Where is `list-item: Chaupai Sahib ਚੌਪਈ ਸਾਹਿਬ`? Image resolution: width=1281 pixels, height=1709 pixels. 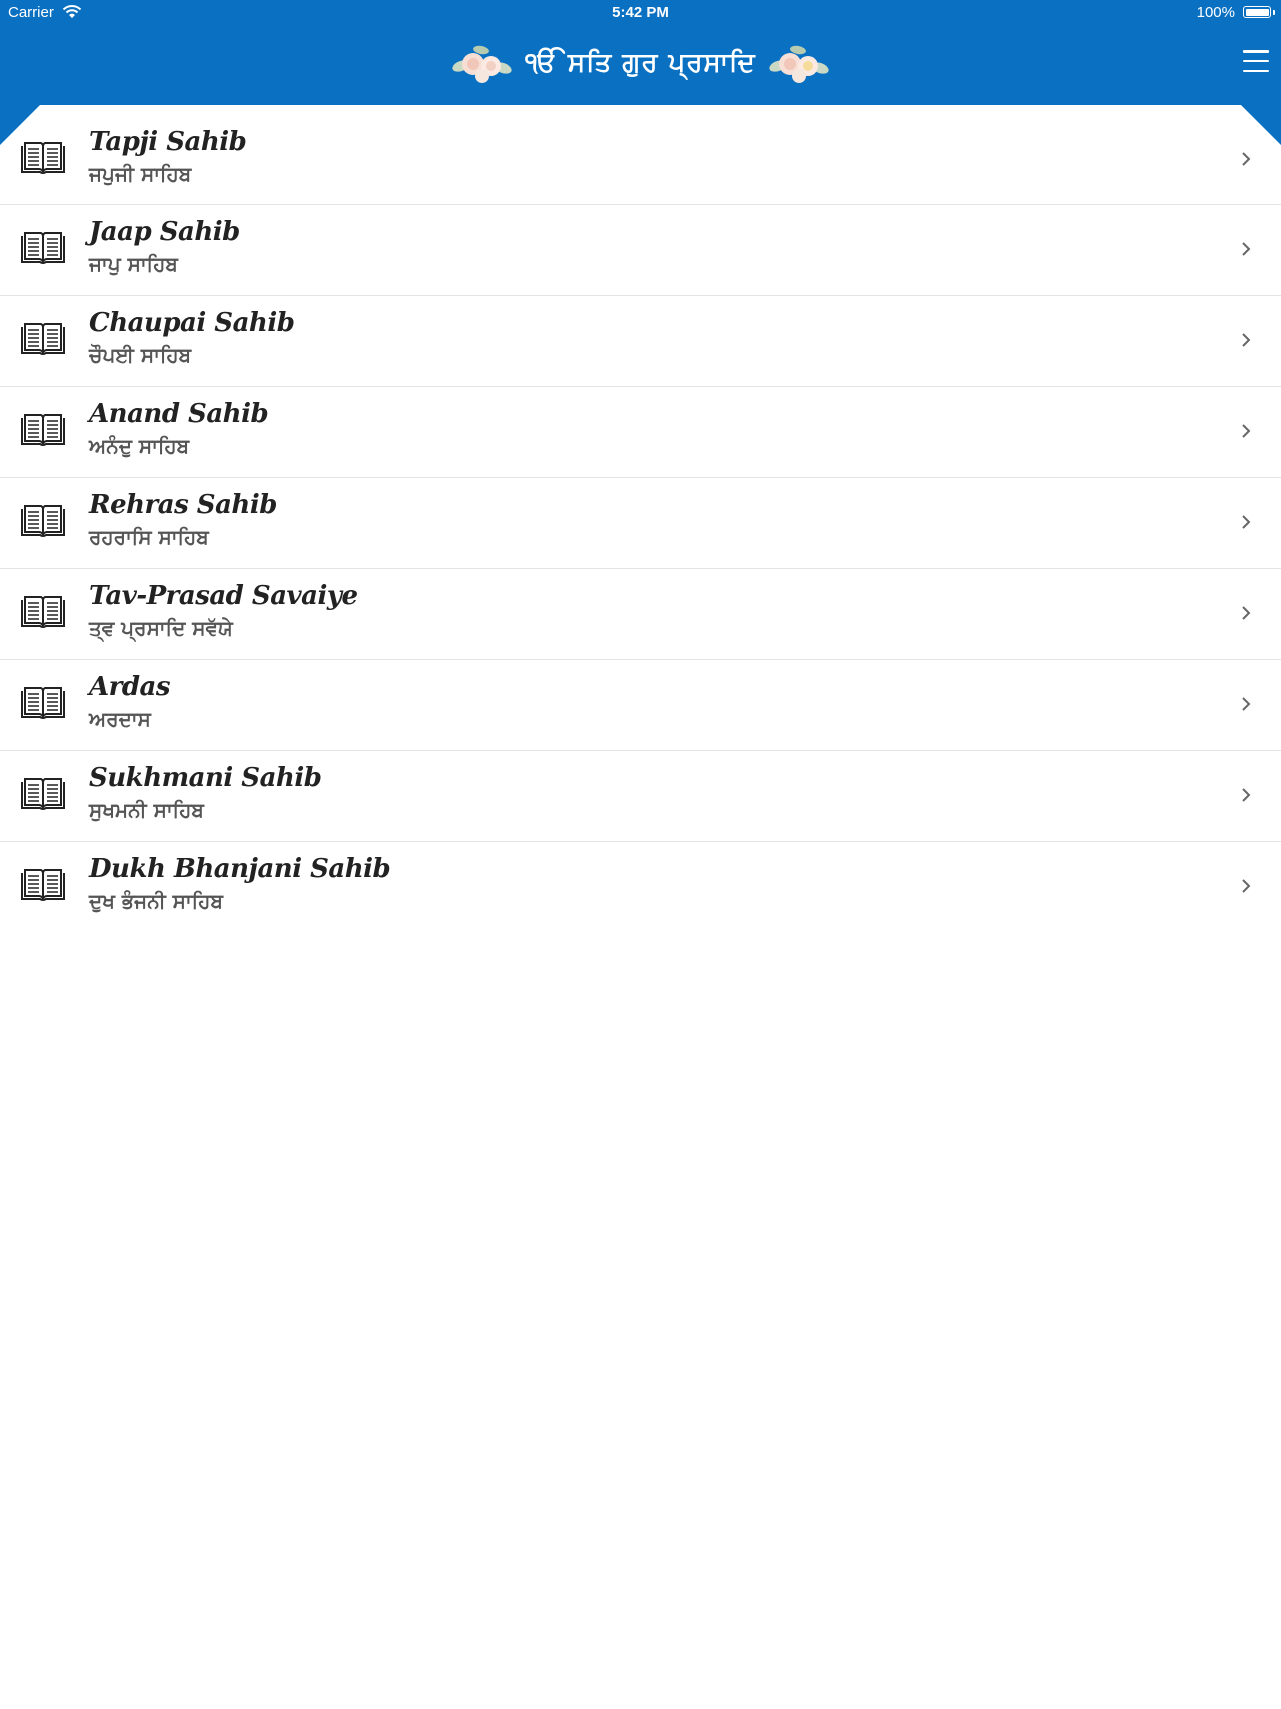
list-item: Chaupai Sahib ਚੌਪਈ ਸਾਹਿਬ is located at coordinates (640, 341).